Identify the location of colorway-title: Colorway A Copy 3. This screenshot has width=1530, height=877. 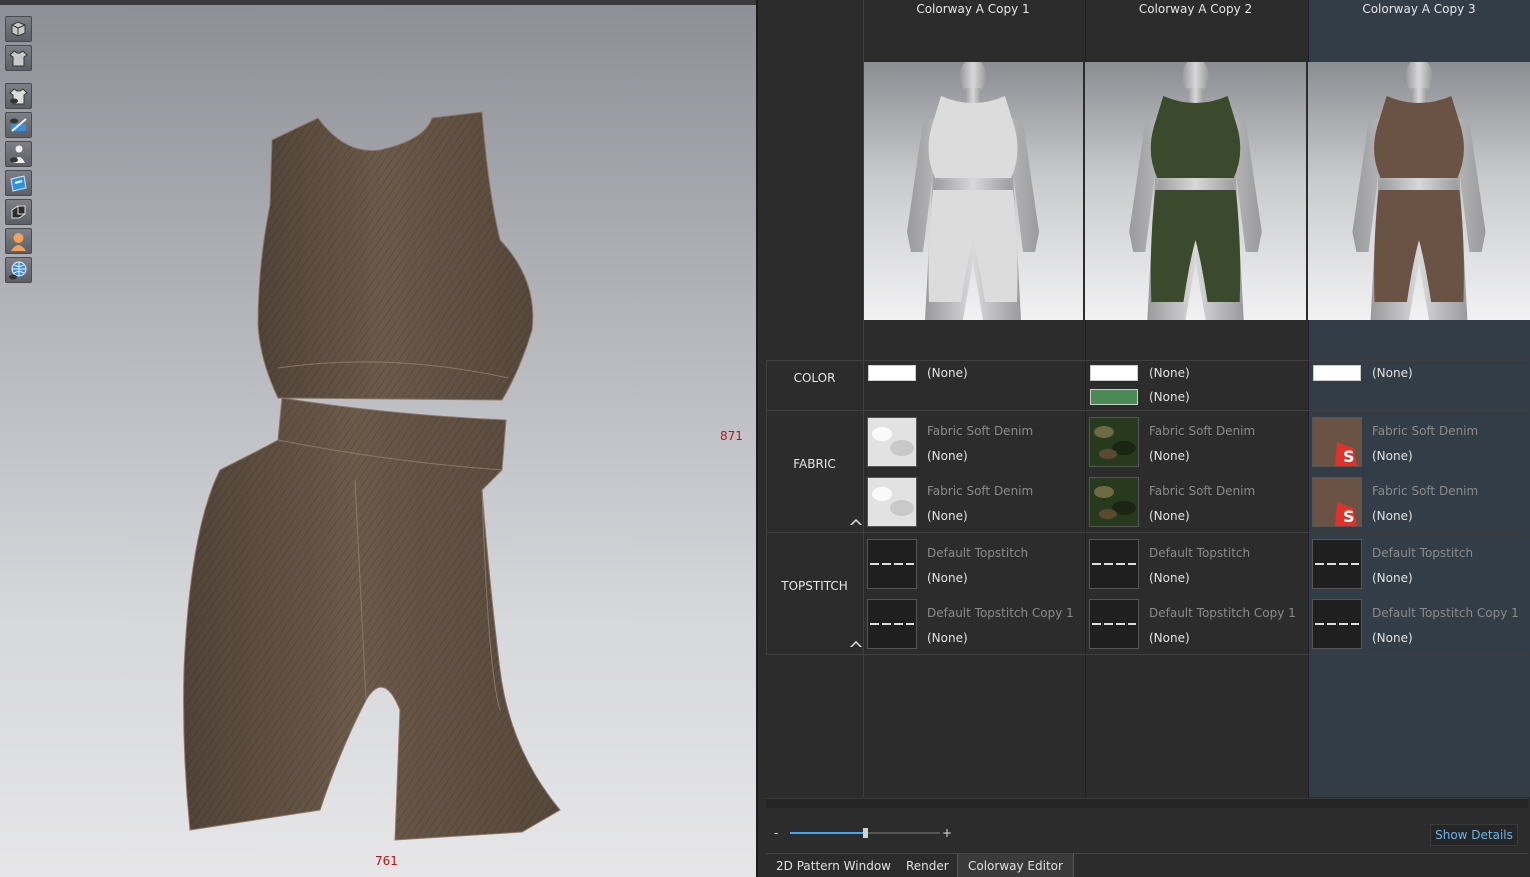
(1419, 10).